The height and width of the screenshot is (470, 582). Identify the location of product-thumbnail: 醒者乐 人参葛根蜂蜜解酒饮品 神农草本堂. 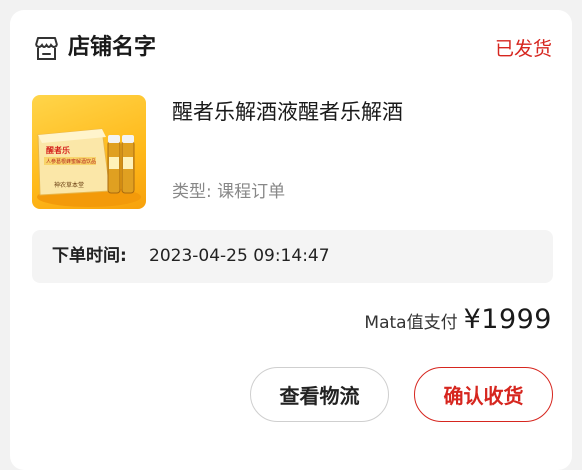
(89, 152).